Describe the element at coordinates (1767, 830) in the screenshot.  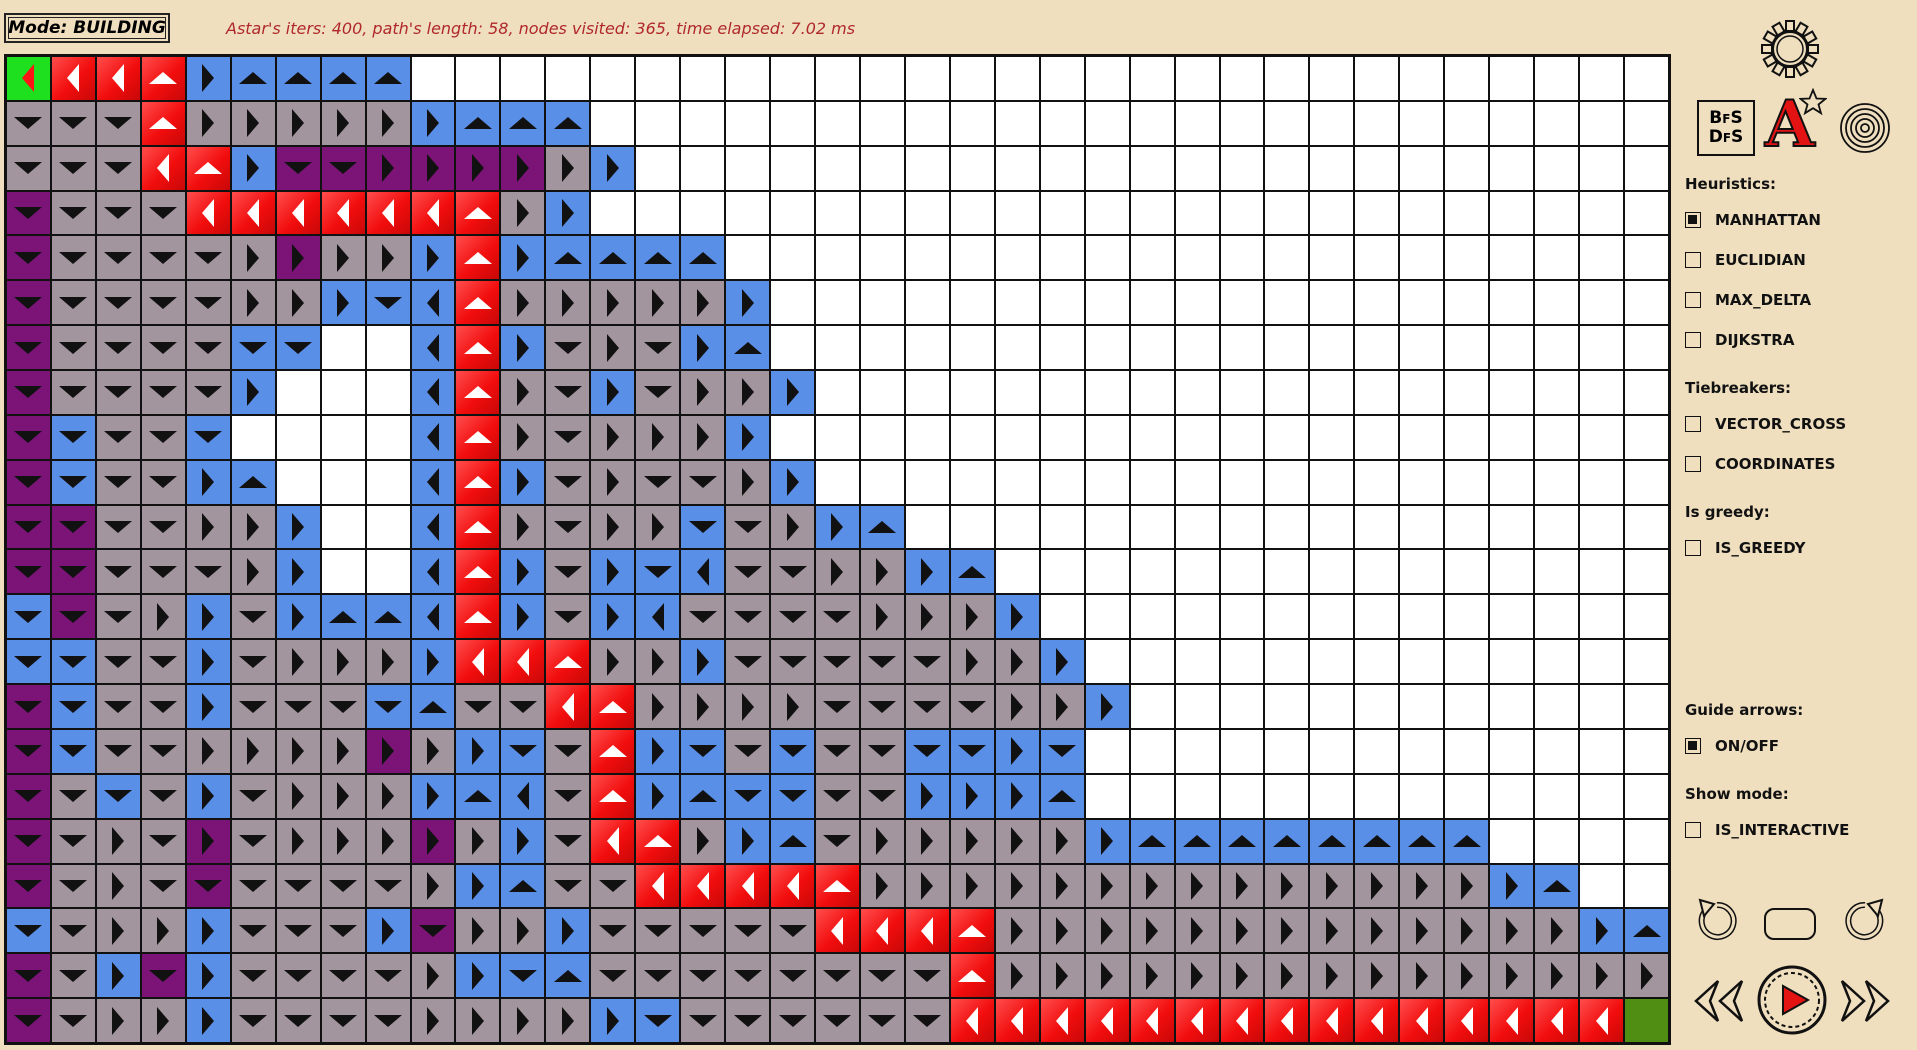
I see `option-is-interactive: IS_INTERACTIVE` at that location.